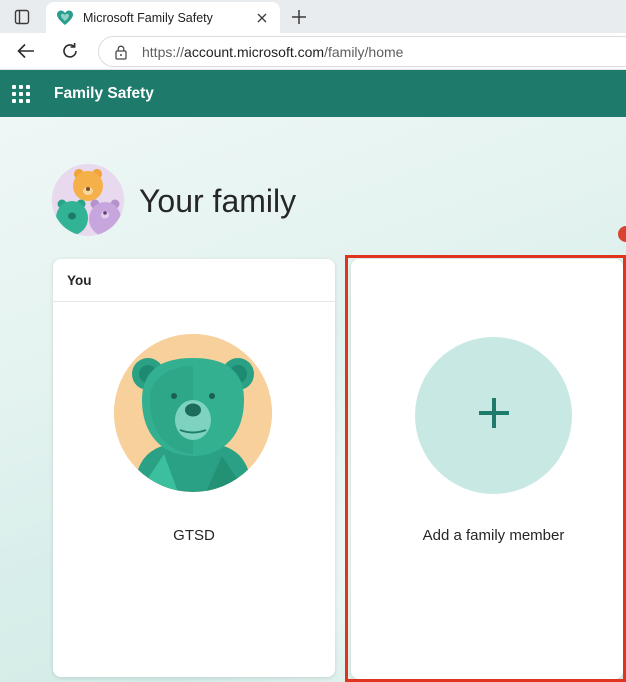 The image size is (626, 682). I want to click on url-path: /family/home, so click(364, 51).